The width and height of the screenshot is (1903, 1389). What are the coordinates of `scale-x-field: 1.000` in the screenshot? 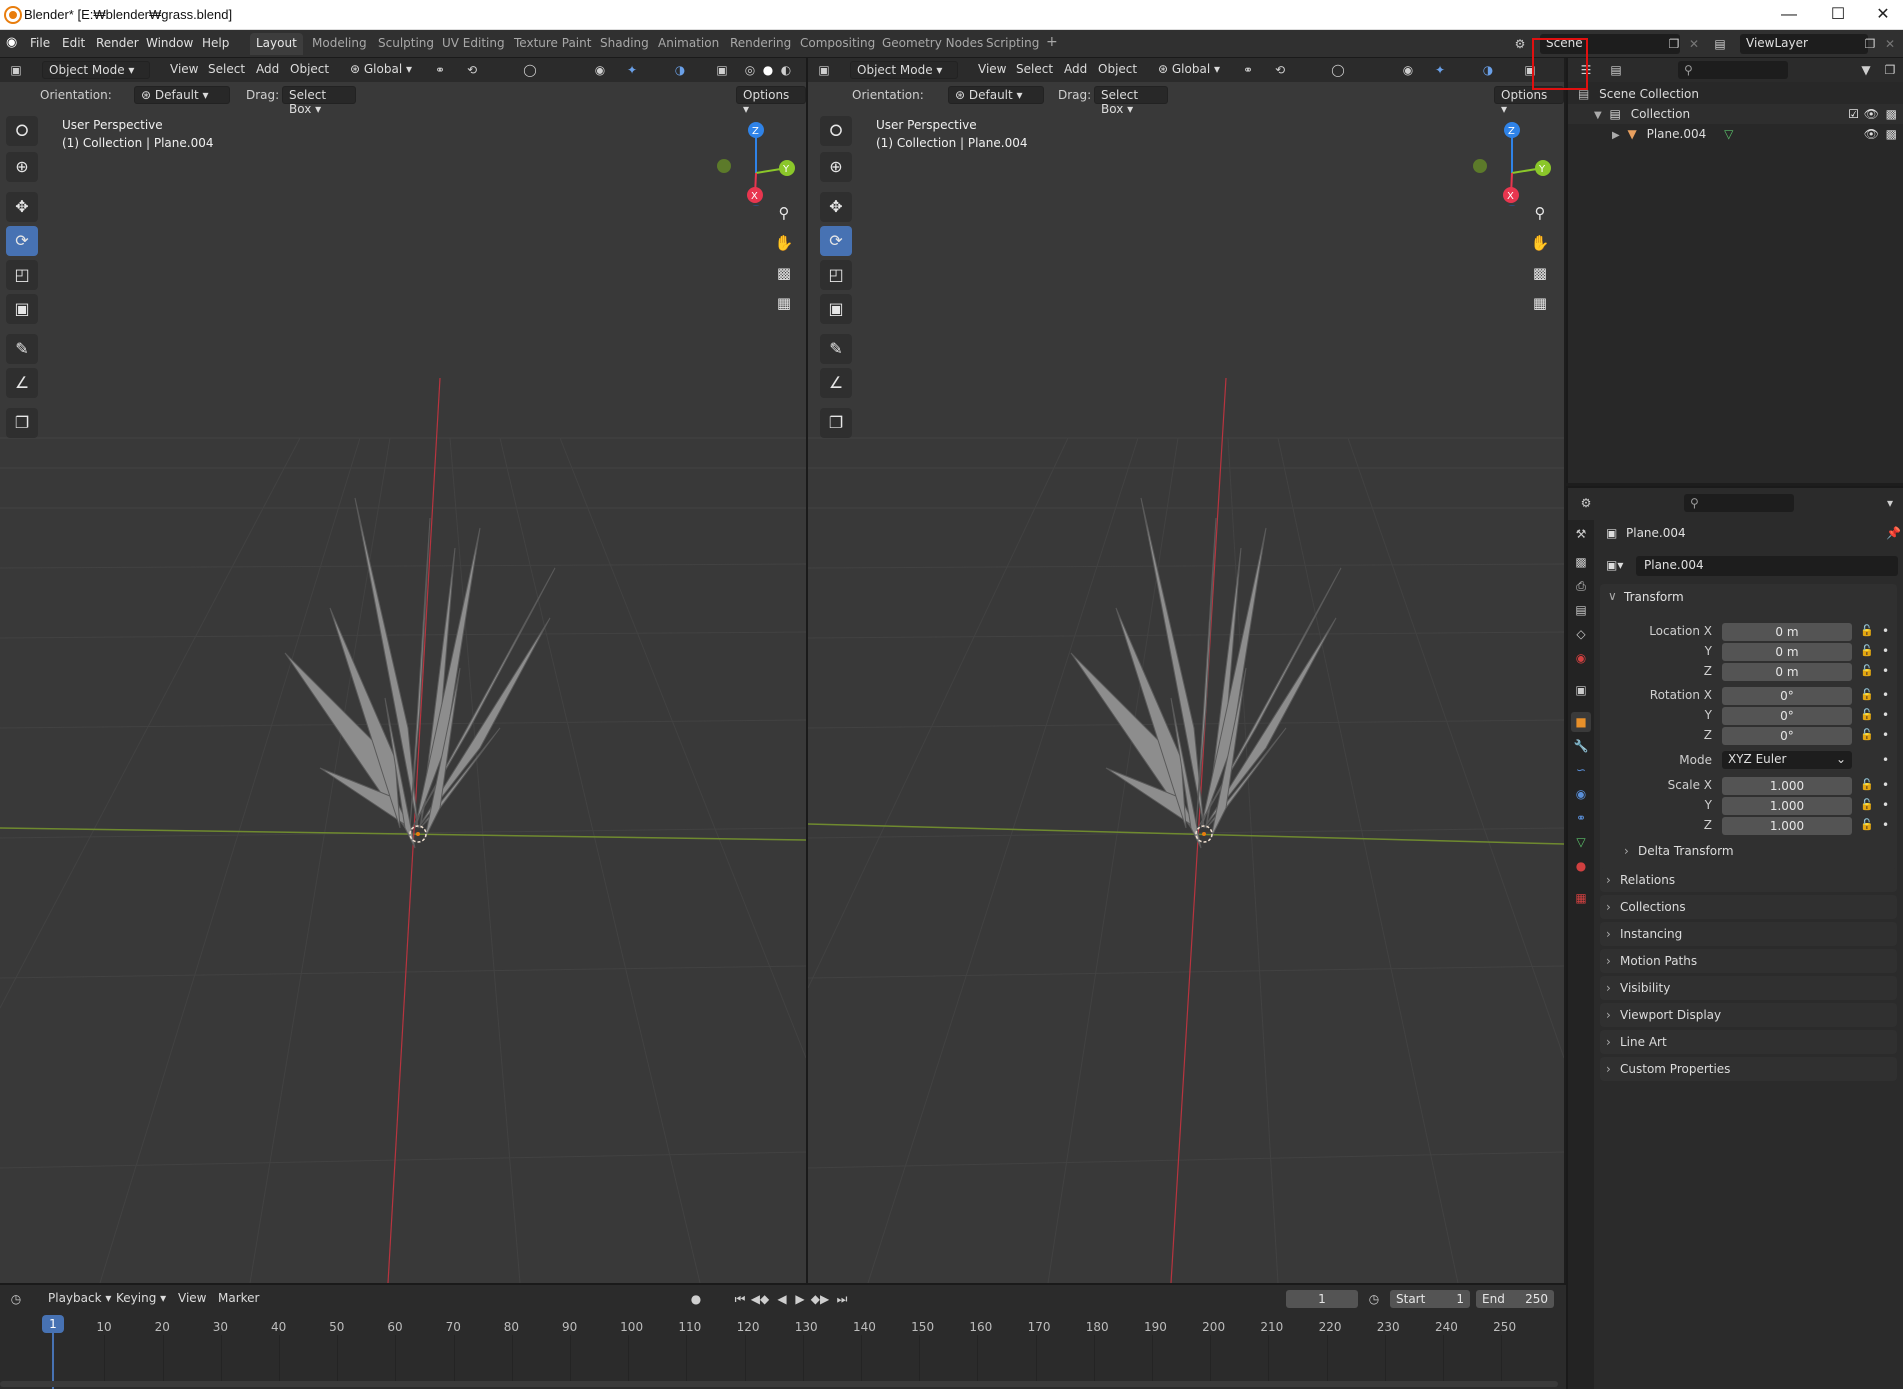 It's located at (1787, 786).